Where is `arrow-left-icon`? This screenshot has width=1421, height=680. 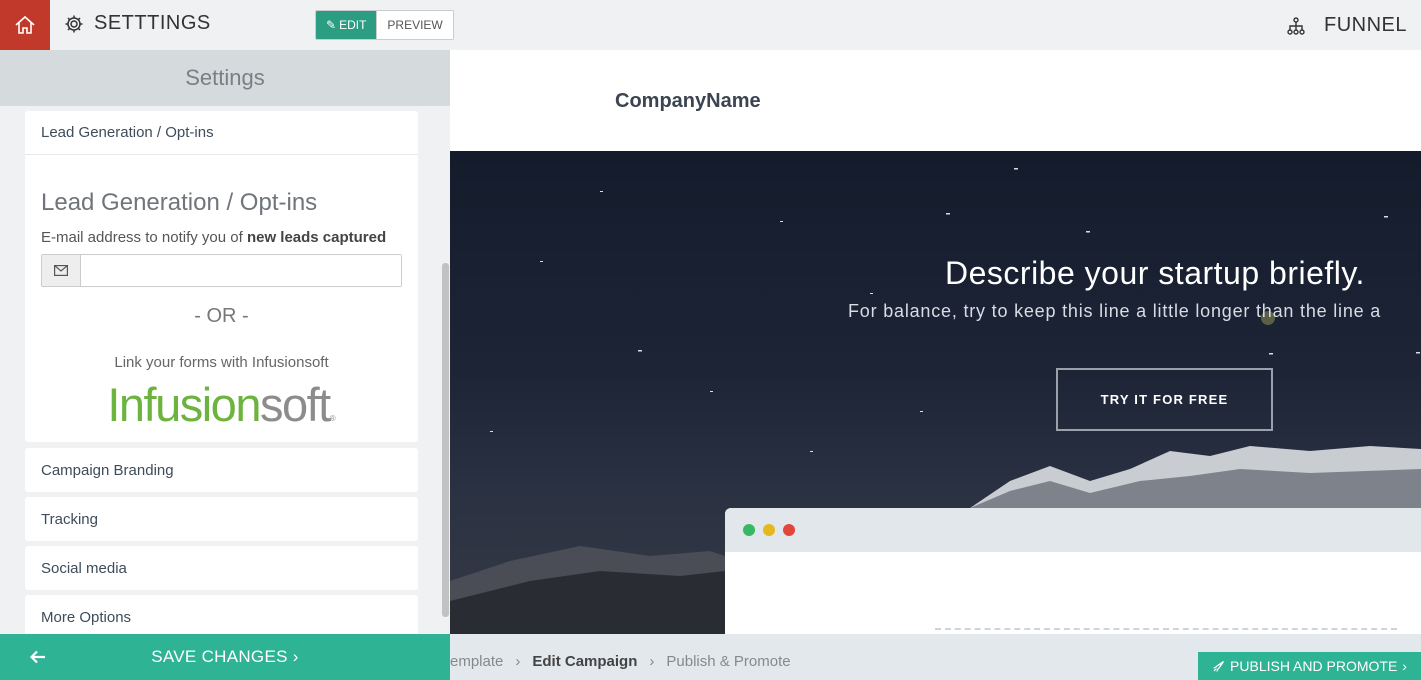
arrow-left-icon is located at coordinates (37, 657).